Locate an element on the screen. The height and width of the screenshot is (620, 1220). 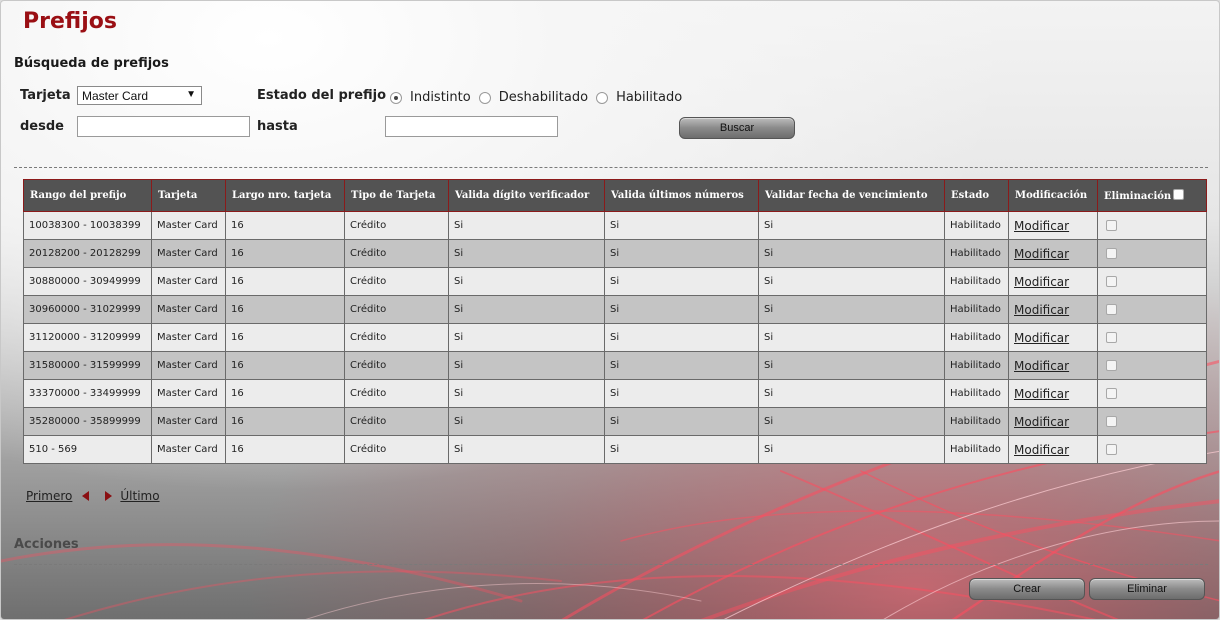
radio-indistinto-dot is located at coordinates (396, 97).